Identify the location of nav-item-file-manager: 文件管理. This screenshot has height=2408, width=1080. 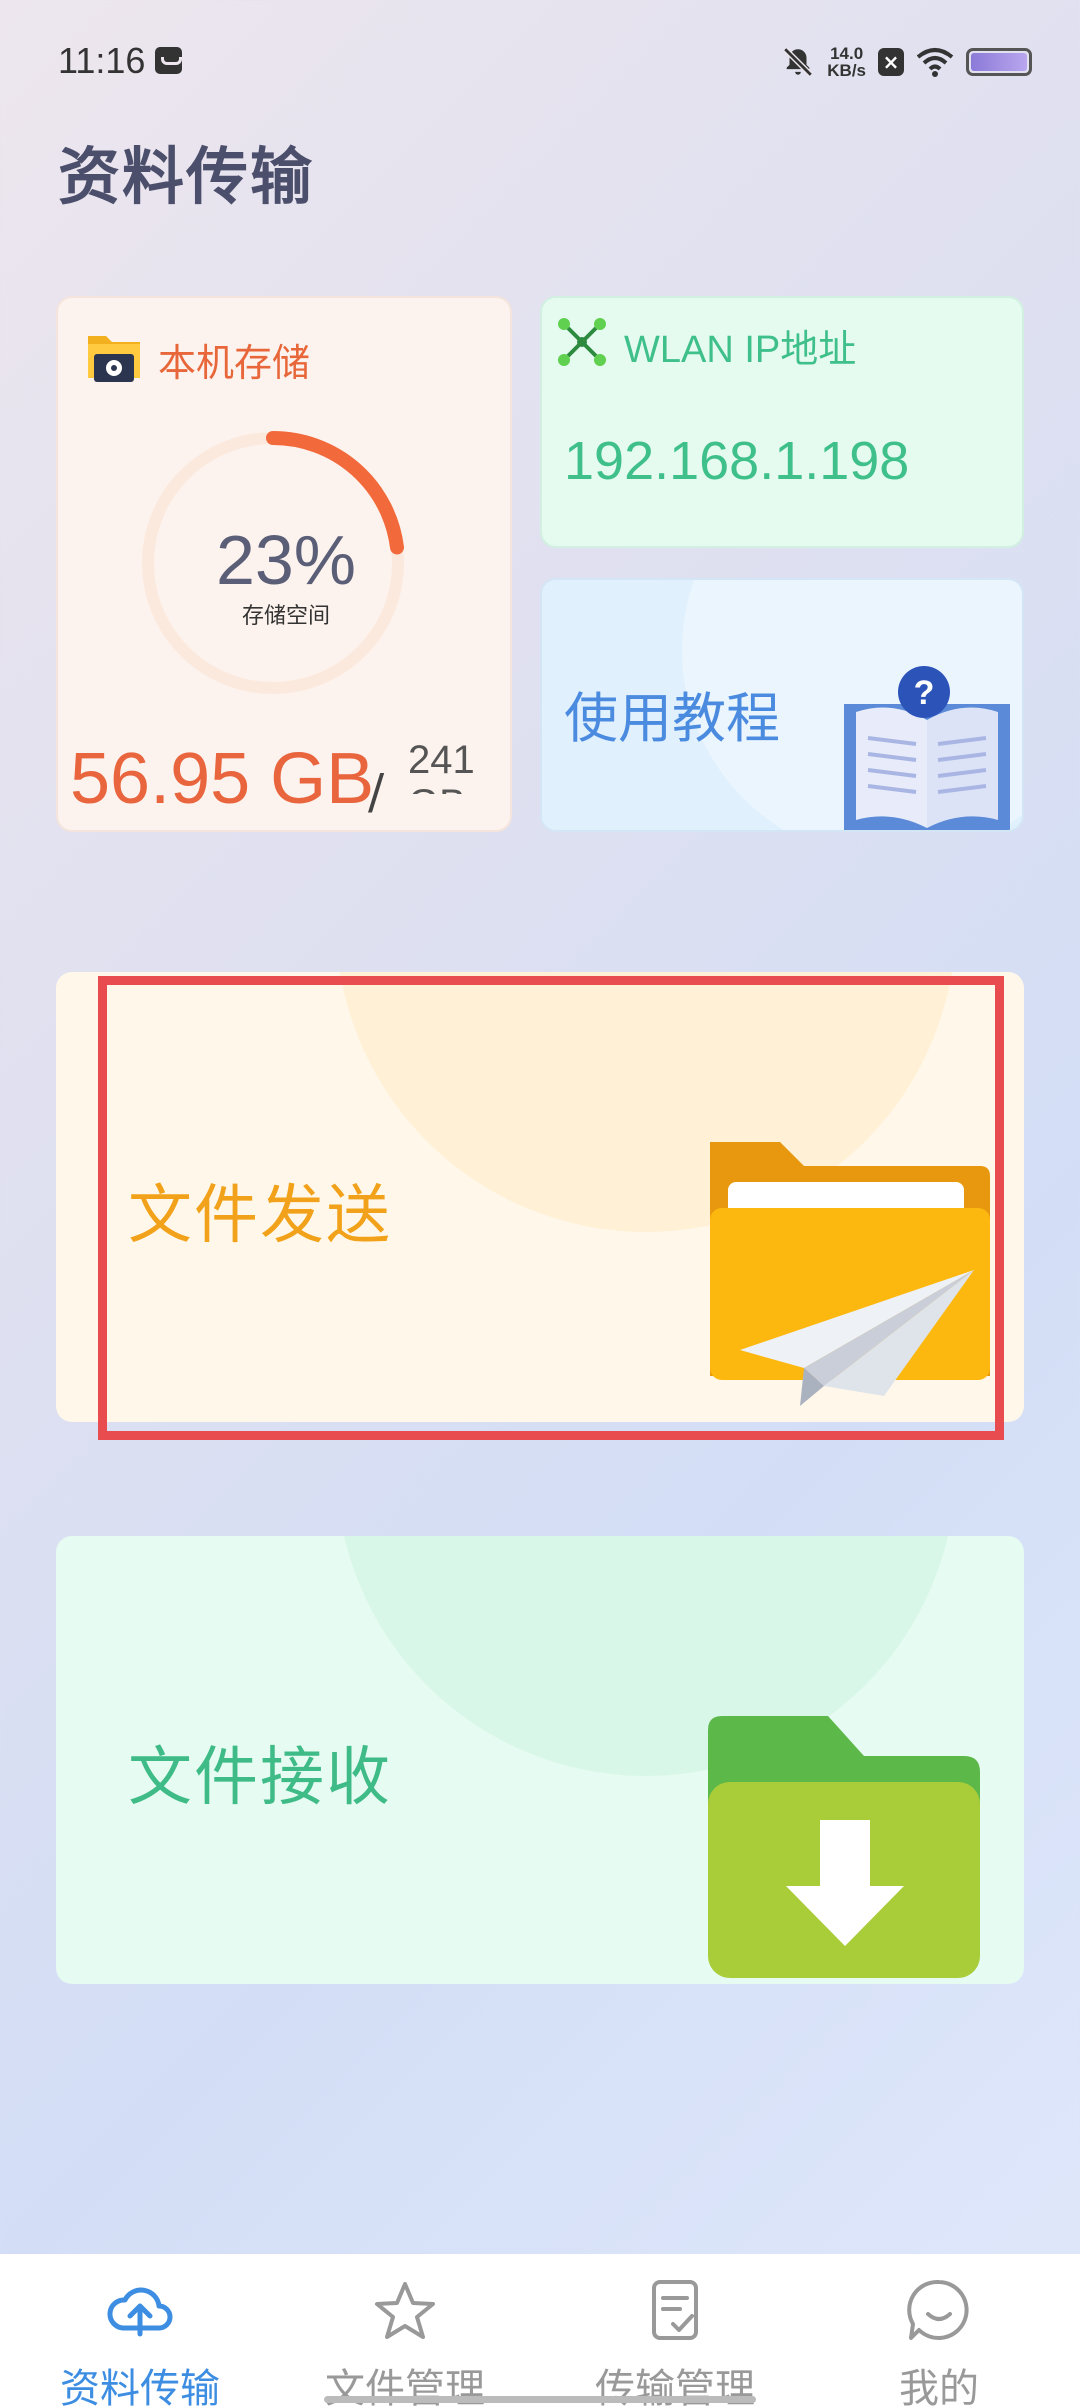
(405, 2331).